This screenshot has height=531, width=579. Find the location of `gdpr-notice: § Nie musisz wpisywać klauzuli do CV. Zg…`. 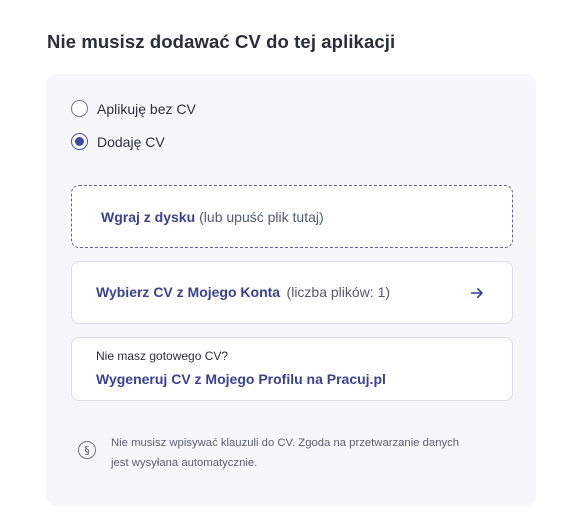

gdpr-notice: § Nie musisz wpisywać klauzuli do CV. Zg… is located at coordinates (287, 453).